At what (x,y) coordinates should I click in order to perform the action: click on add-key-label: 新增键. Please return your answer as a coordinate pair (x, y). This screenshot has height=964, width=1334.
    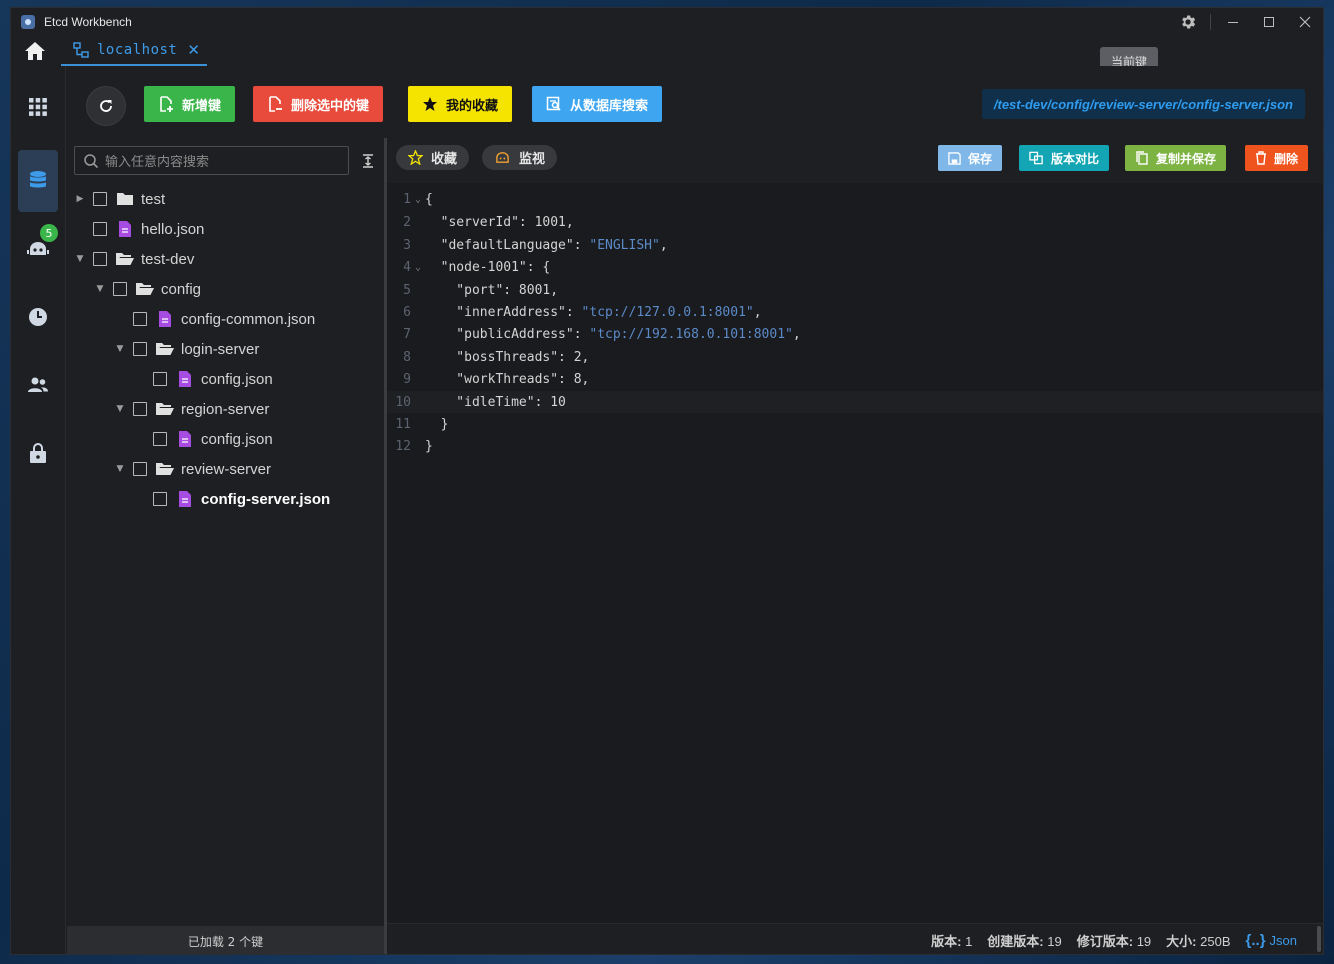
    Looking at the image, I should click on (202, 106).